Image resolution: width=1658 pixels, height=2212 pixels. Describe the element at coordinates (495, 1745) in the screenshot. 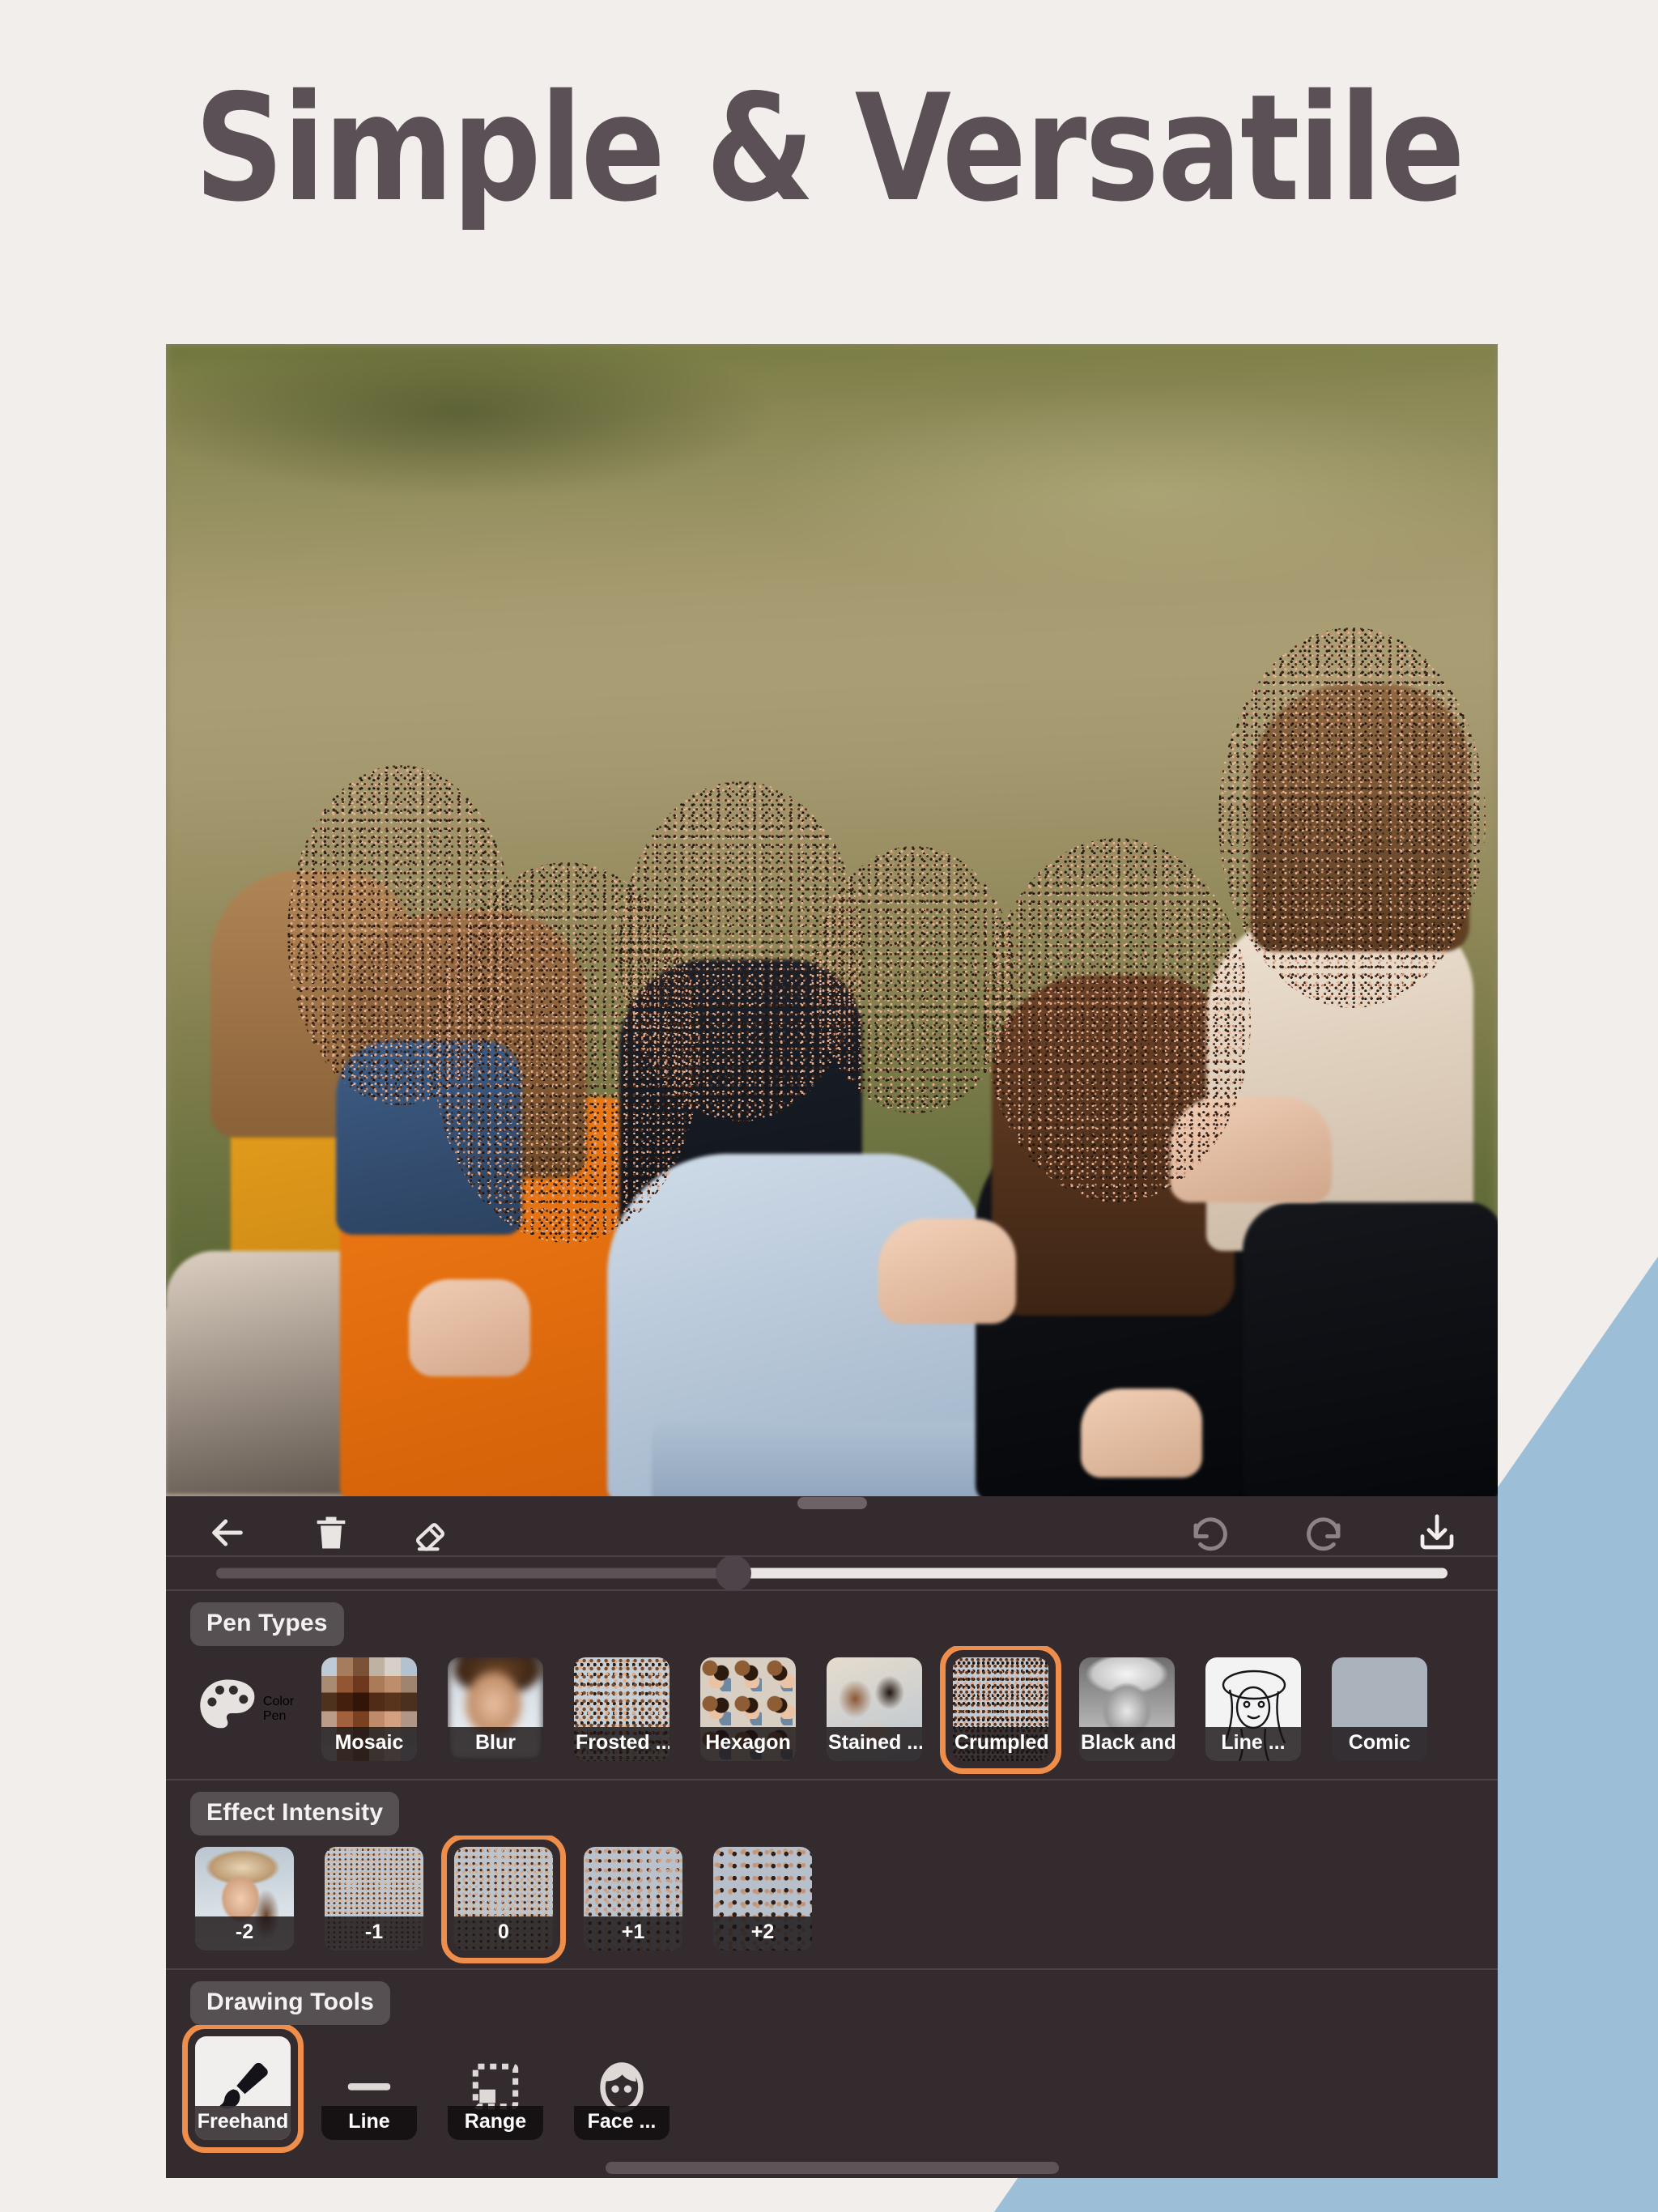

I see `pen-type-label: Blur` at that location.